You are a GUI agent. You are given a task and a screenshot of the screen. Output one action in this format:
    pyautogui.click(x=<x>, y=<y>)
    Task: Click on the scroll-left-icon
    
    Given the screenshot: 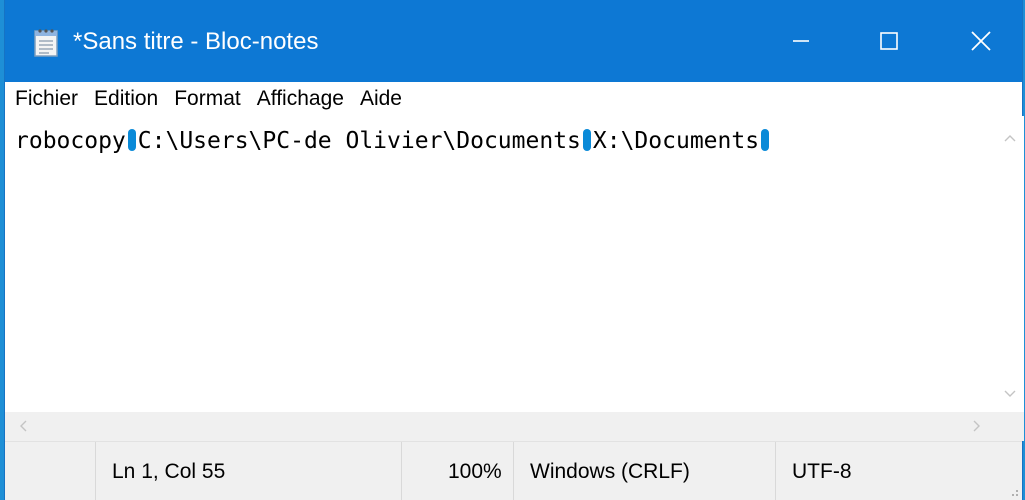 What is the action you would take?
    pyautogui.click(x=23, y=426)
    